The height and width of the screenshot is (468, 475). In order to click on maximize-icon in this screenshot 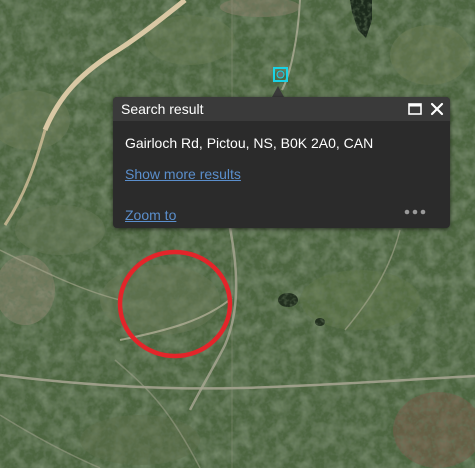, I will do `click(415, 109)`.